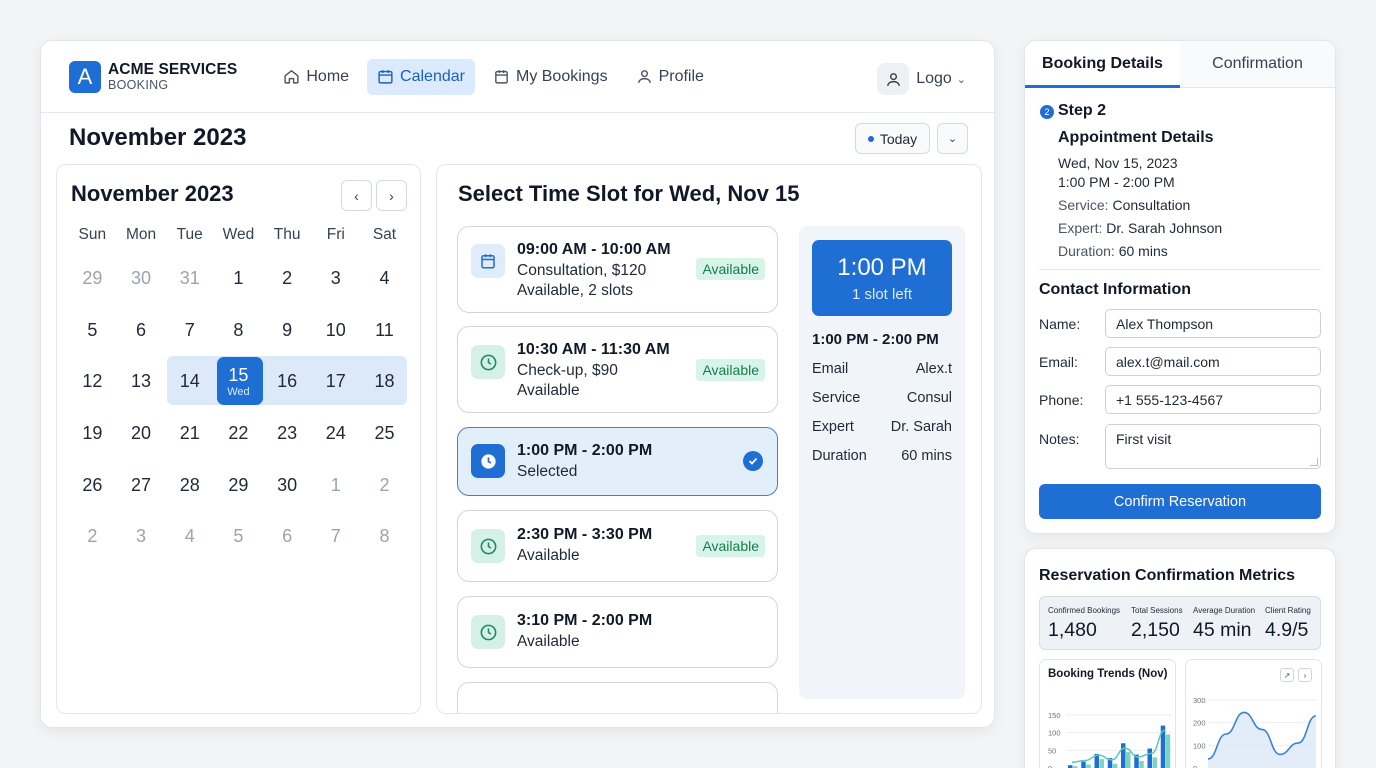 Image resolution: width=1376 pixels, height=768 pixels. I want to click on resize-handle-icon, so click(1314, 462).